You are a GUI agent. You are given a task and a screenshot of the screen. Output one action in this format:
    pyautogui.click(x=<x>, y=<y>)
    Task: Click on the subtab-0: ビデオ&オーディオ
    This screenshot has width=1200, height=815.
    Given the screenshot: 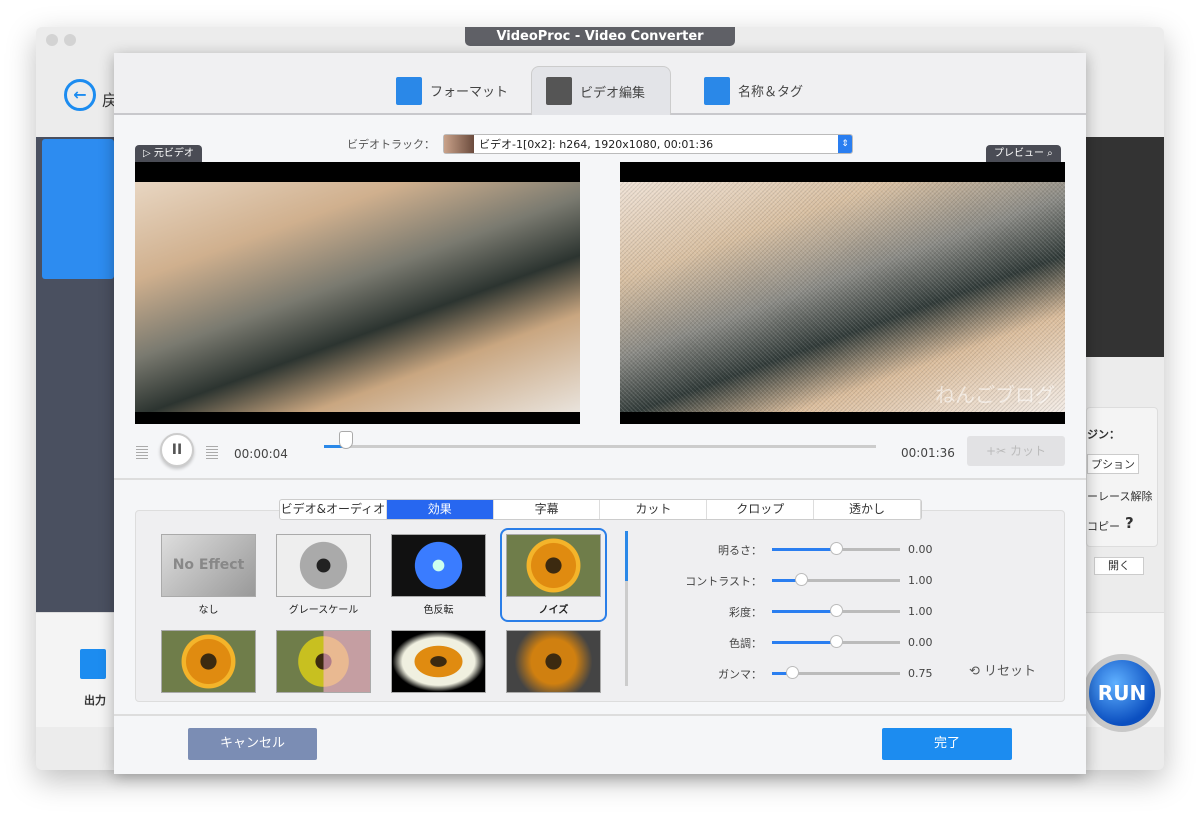 What is the action you would take?
    pyautogui.click(x=333, y=509)
    